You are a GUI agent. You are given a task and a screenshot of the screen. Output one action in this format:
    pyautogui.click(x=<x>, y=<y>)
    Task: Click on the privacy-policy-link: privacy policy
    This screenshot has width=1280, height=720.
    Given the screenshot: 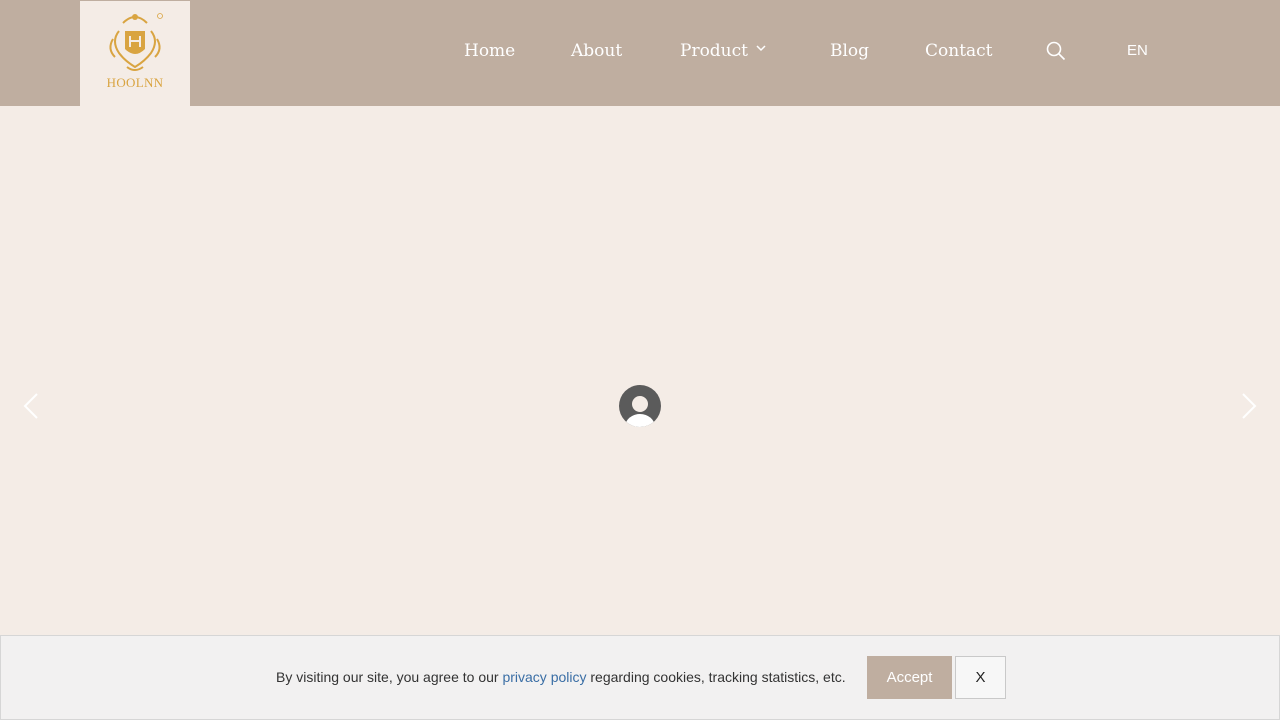 What is the action you would take?
    pyautogui.click(x=544, y=677)
    